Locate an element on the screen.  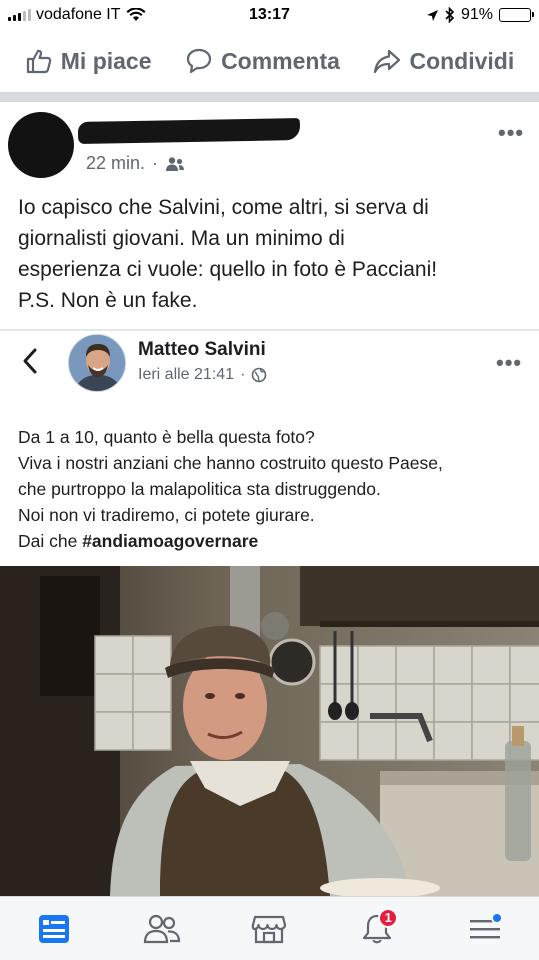
status-bar-right: 91% is located at coordinates (480, 15).